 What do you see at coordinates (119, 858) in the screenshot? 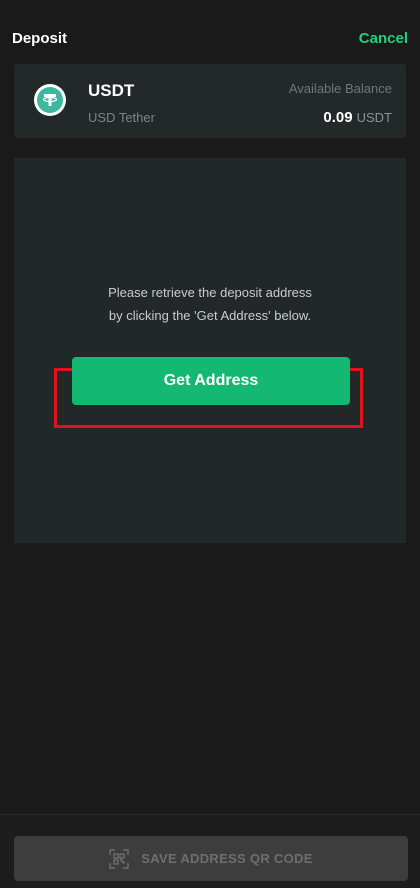
I see `qr-scan-icon` at bounding box center [119, 858].